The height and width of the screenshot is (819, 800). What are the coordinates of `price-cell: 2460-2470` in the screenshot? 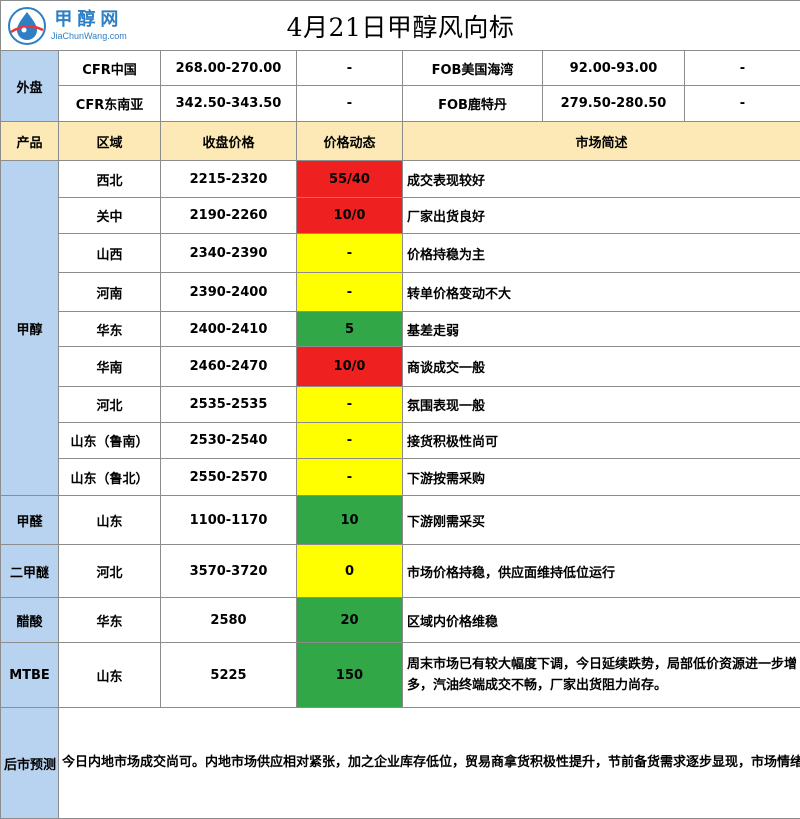 It's located at (229, 367).